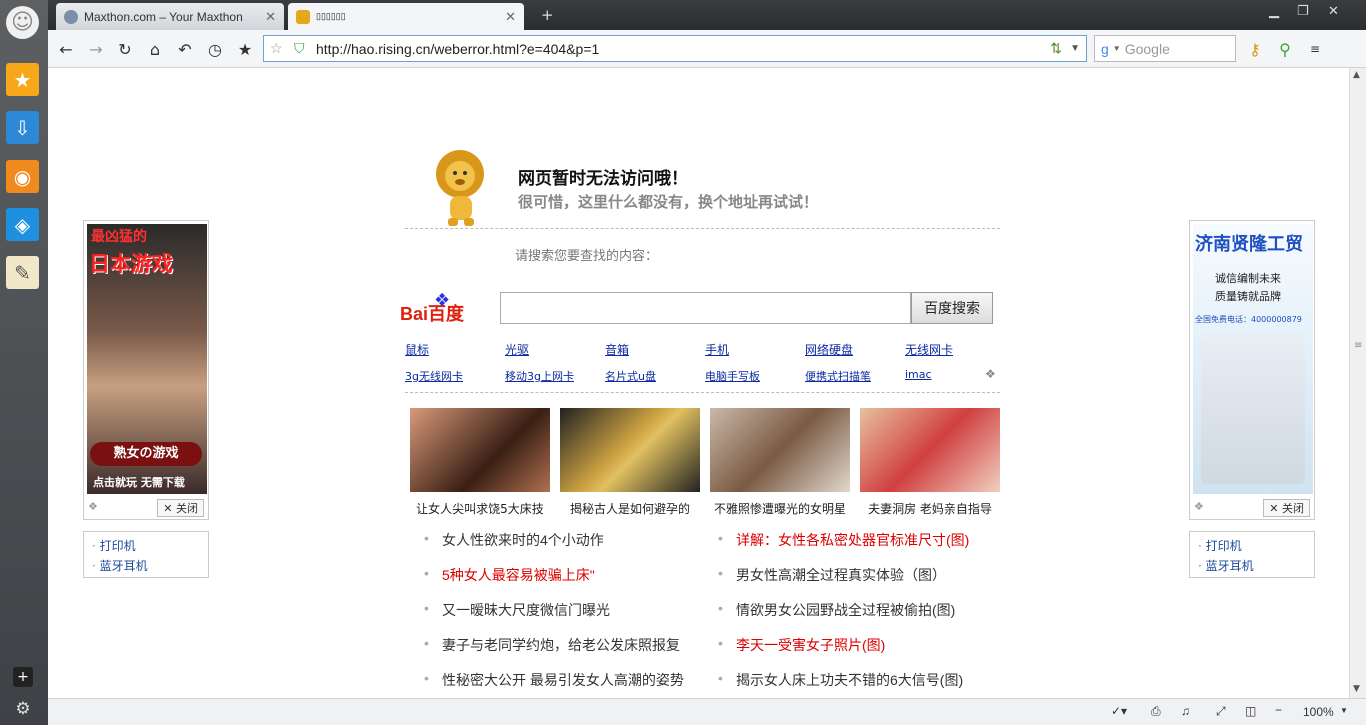 The width and height of the screenshot is (1366, 725). I want to click on new-tab-icon: +, so click(547, 15).